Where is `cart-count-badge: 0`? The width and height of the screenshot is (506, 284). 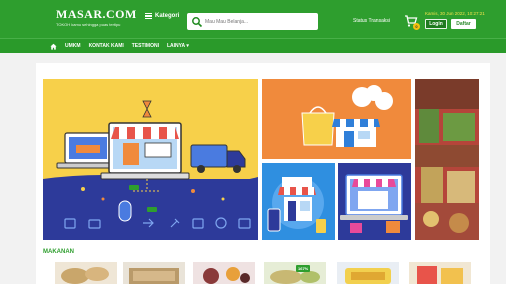 cart-count-badge: 0 is located at coordinates (416, 26).